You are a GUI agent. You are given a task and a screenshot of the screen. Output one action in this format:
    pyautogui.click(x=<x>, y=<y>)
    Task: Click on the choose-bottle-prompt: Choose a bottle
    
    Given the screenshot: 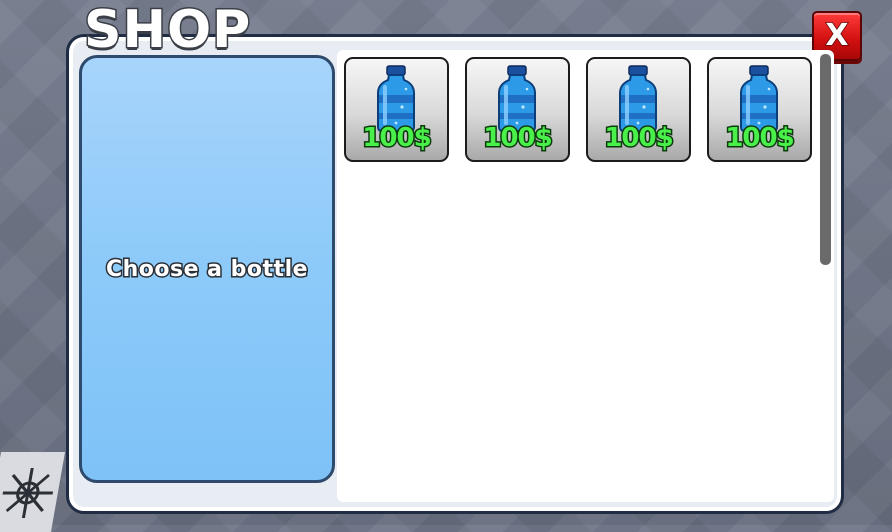 What is the action you would take?
    pyautogui.click(x=206, y=269)
    